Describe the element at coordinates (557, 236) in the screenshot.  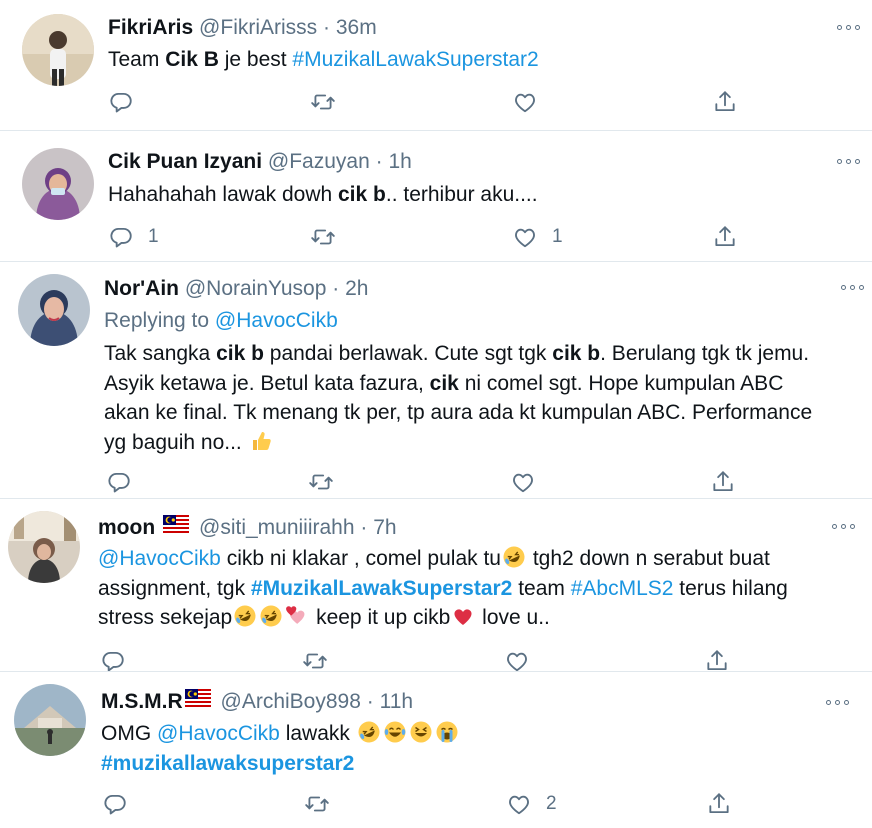
I see `like-count: 1` at that location.